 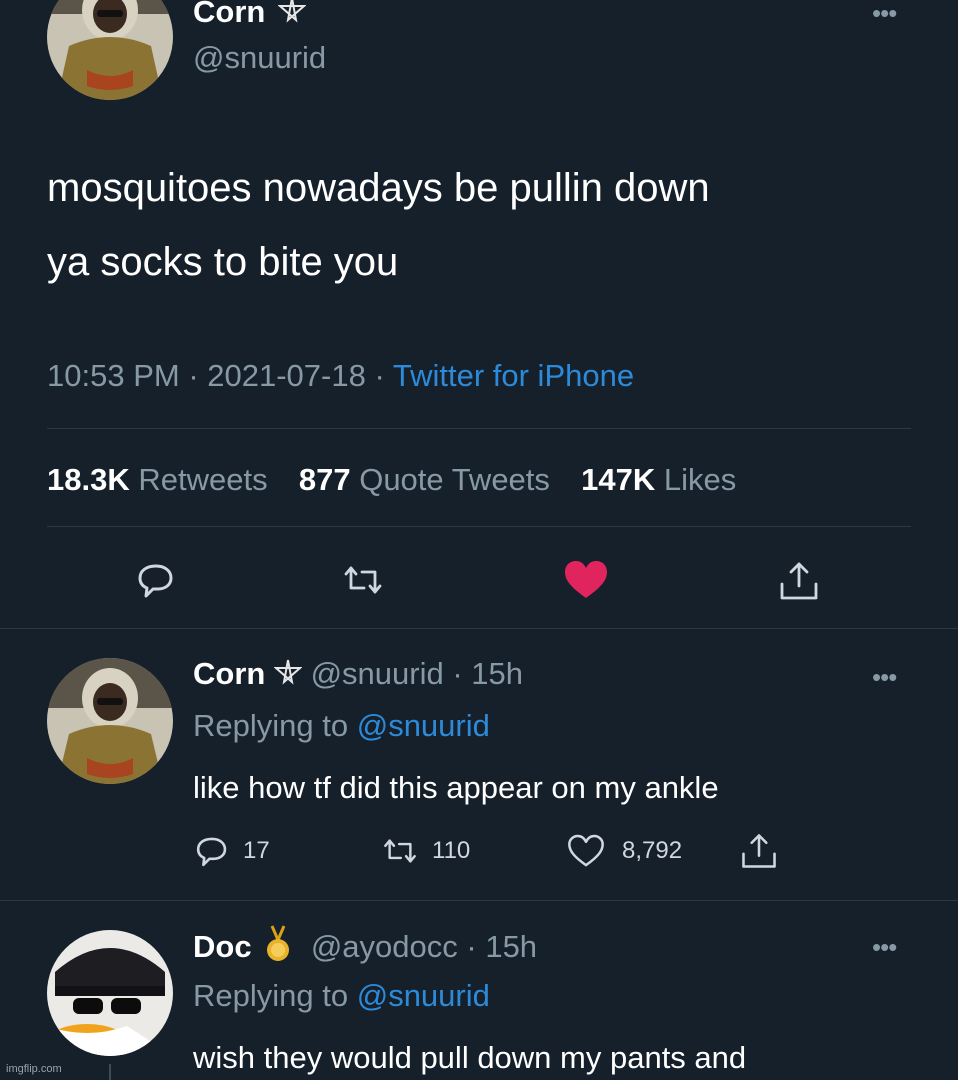 I want to click on retweets-count: 18.3K, so click(x=88, y=479).